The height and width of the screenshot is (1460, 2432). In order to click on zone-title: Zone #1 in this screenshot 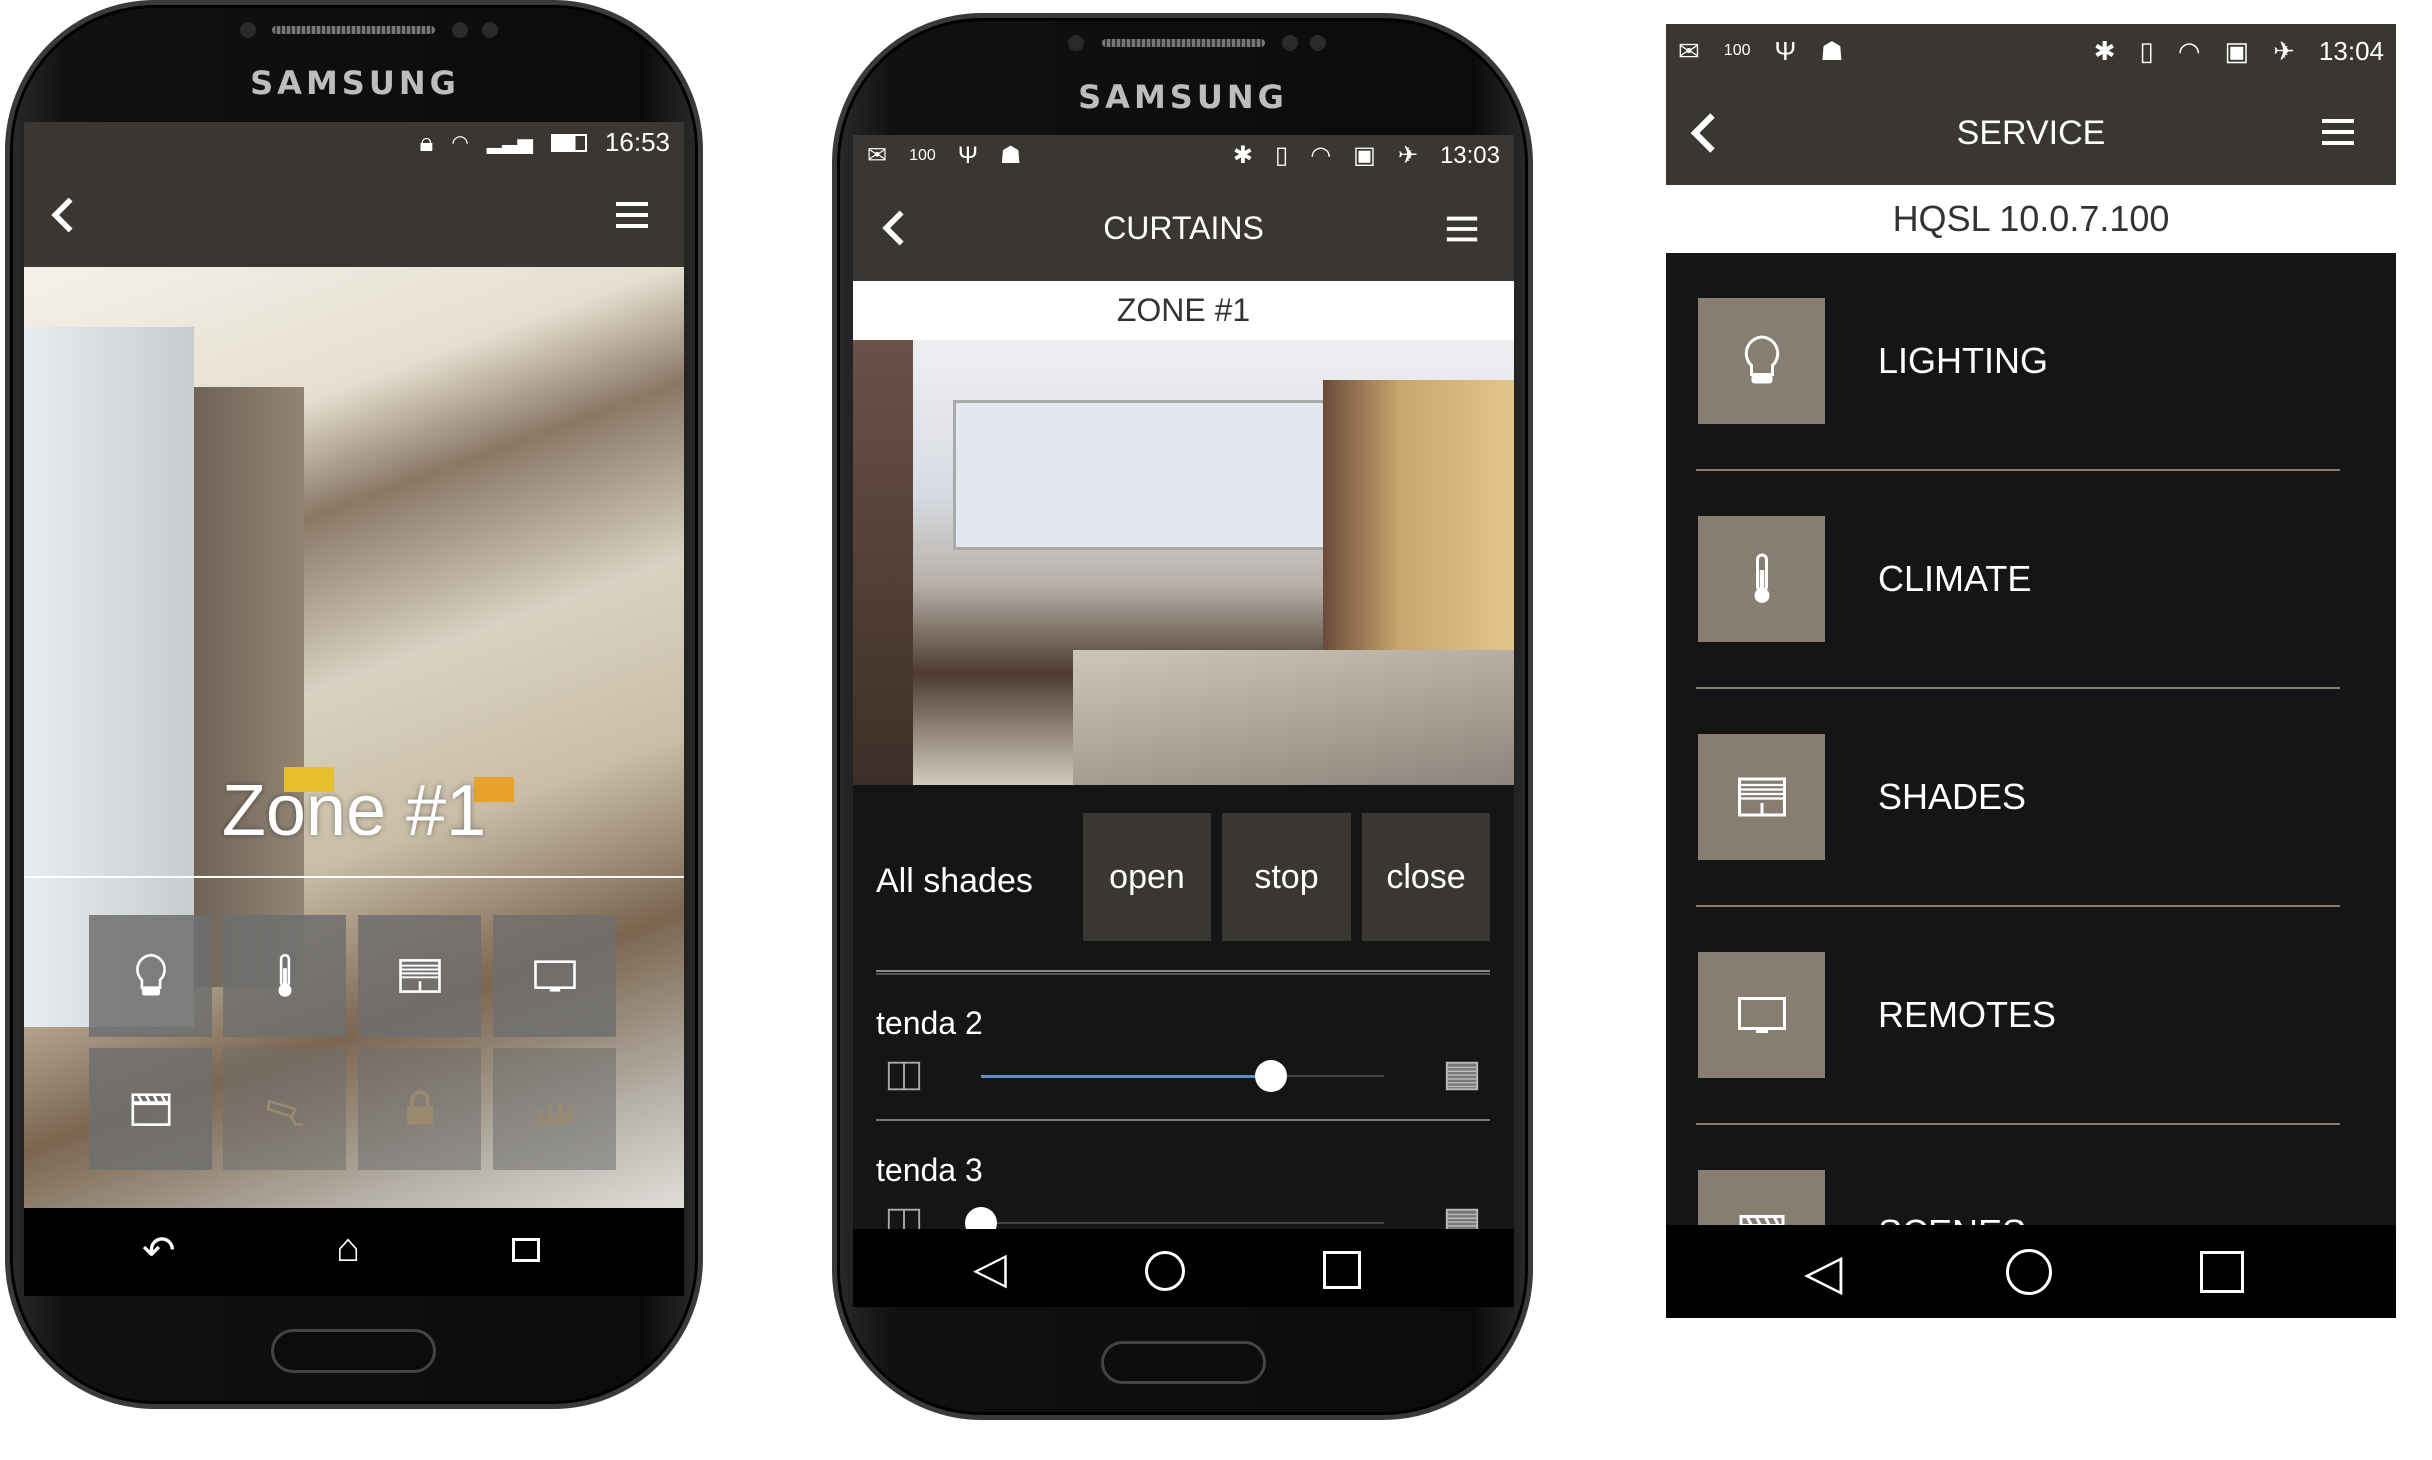, I will do `click(354, 811)`.